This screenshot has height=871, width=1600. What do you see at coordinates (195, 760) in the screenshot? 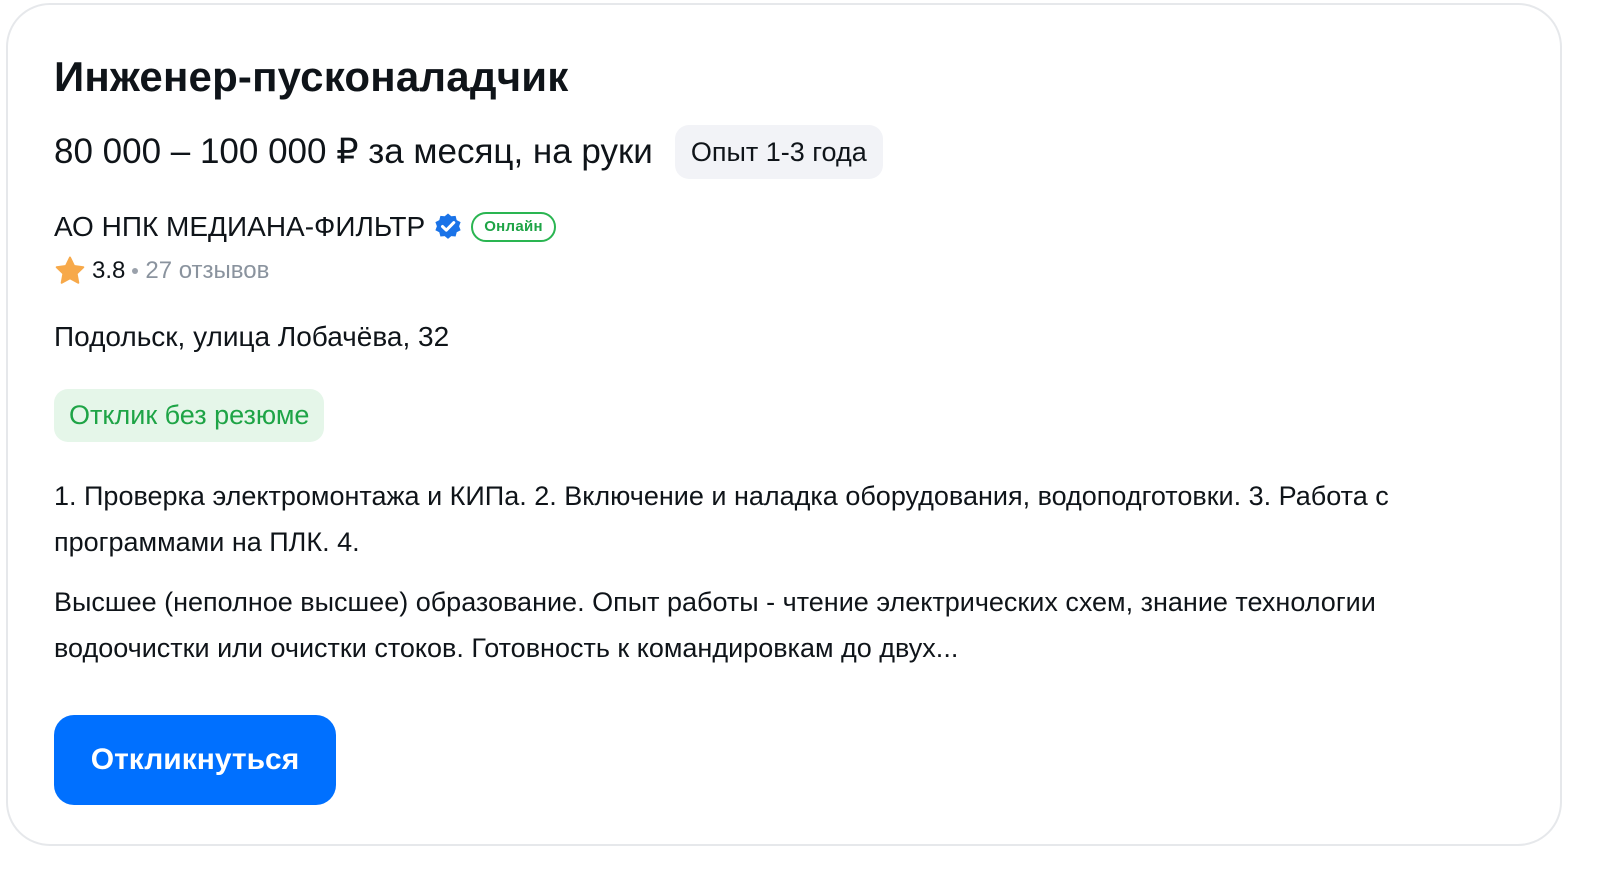
I see `respond-button: Откликнуться` at bounding box center [195, 760].